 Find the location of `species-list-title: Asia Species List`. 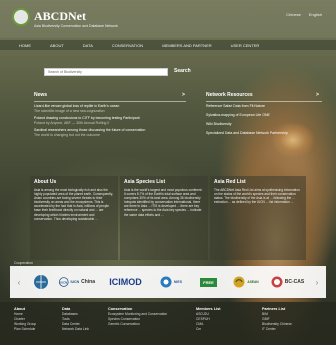

species-list-title: Asia Species List is located at coordinates (164, 182).